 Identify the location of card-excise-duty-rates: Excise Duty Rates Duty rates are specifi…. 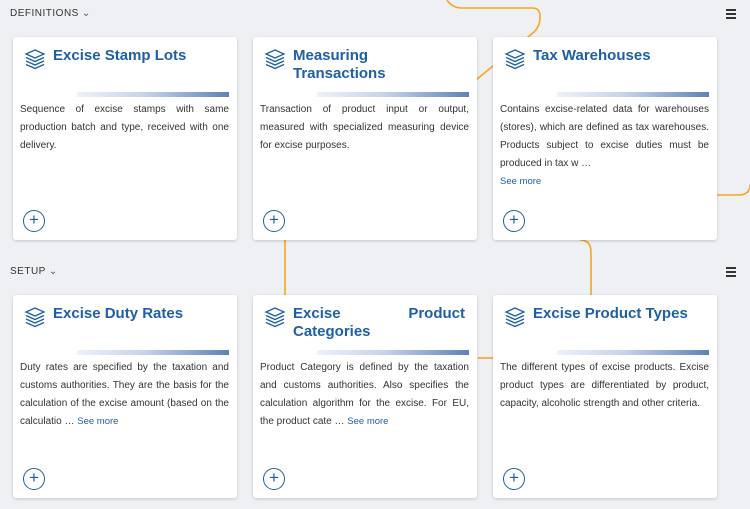
(125, 396).